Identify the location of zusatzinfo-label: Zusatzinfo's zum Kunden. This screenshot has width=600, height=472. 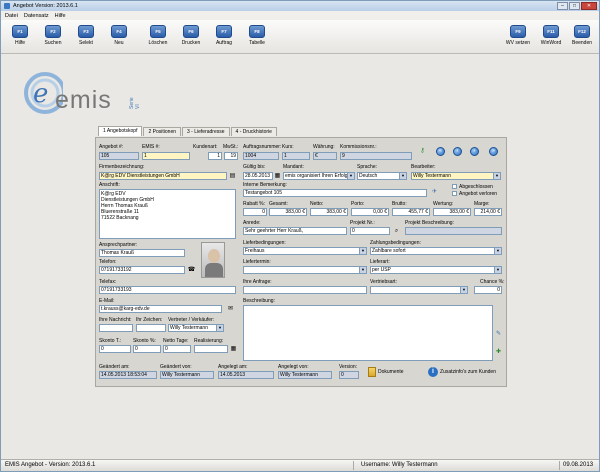
(468, 372).